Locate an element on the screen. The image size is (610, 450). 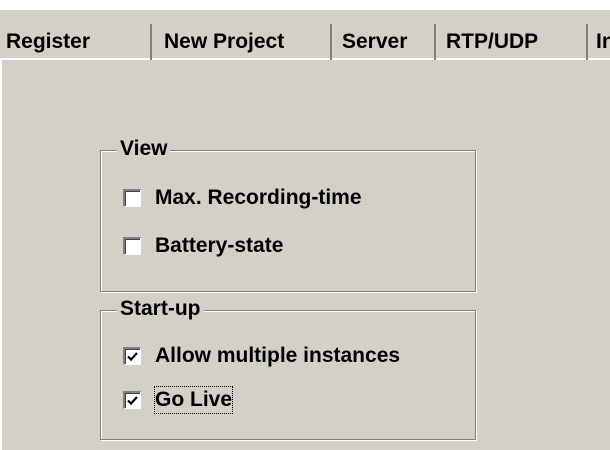
max-recording-time-checkbox-row: Max. Recording-time is located at coordinates (242, 198).